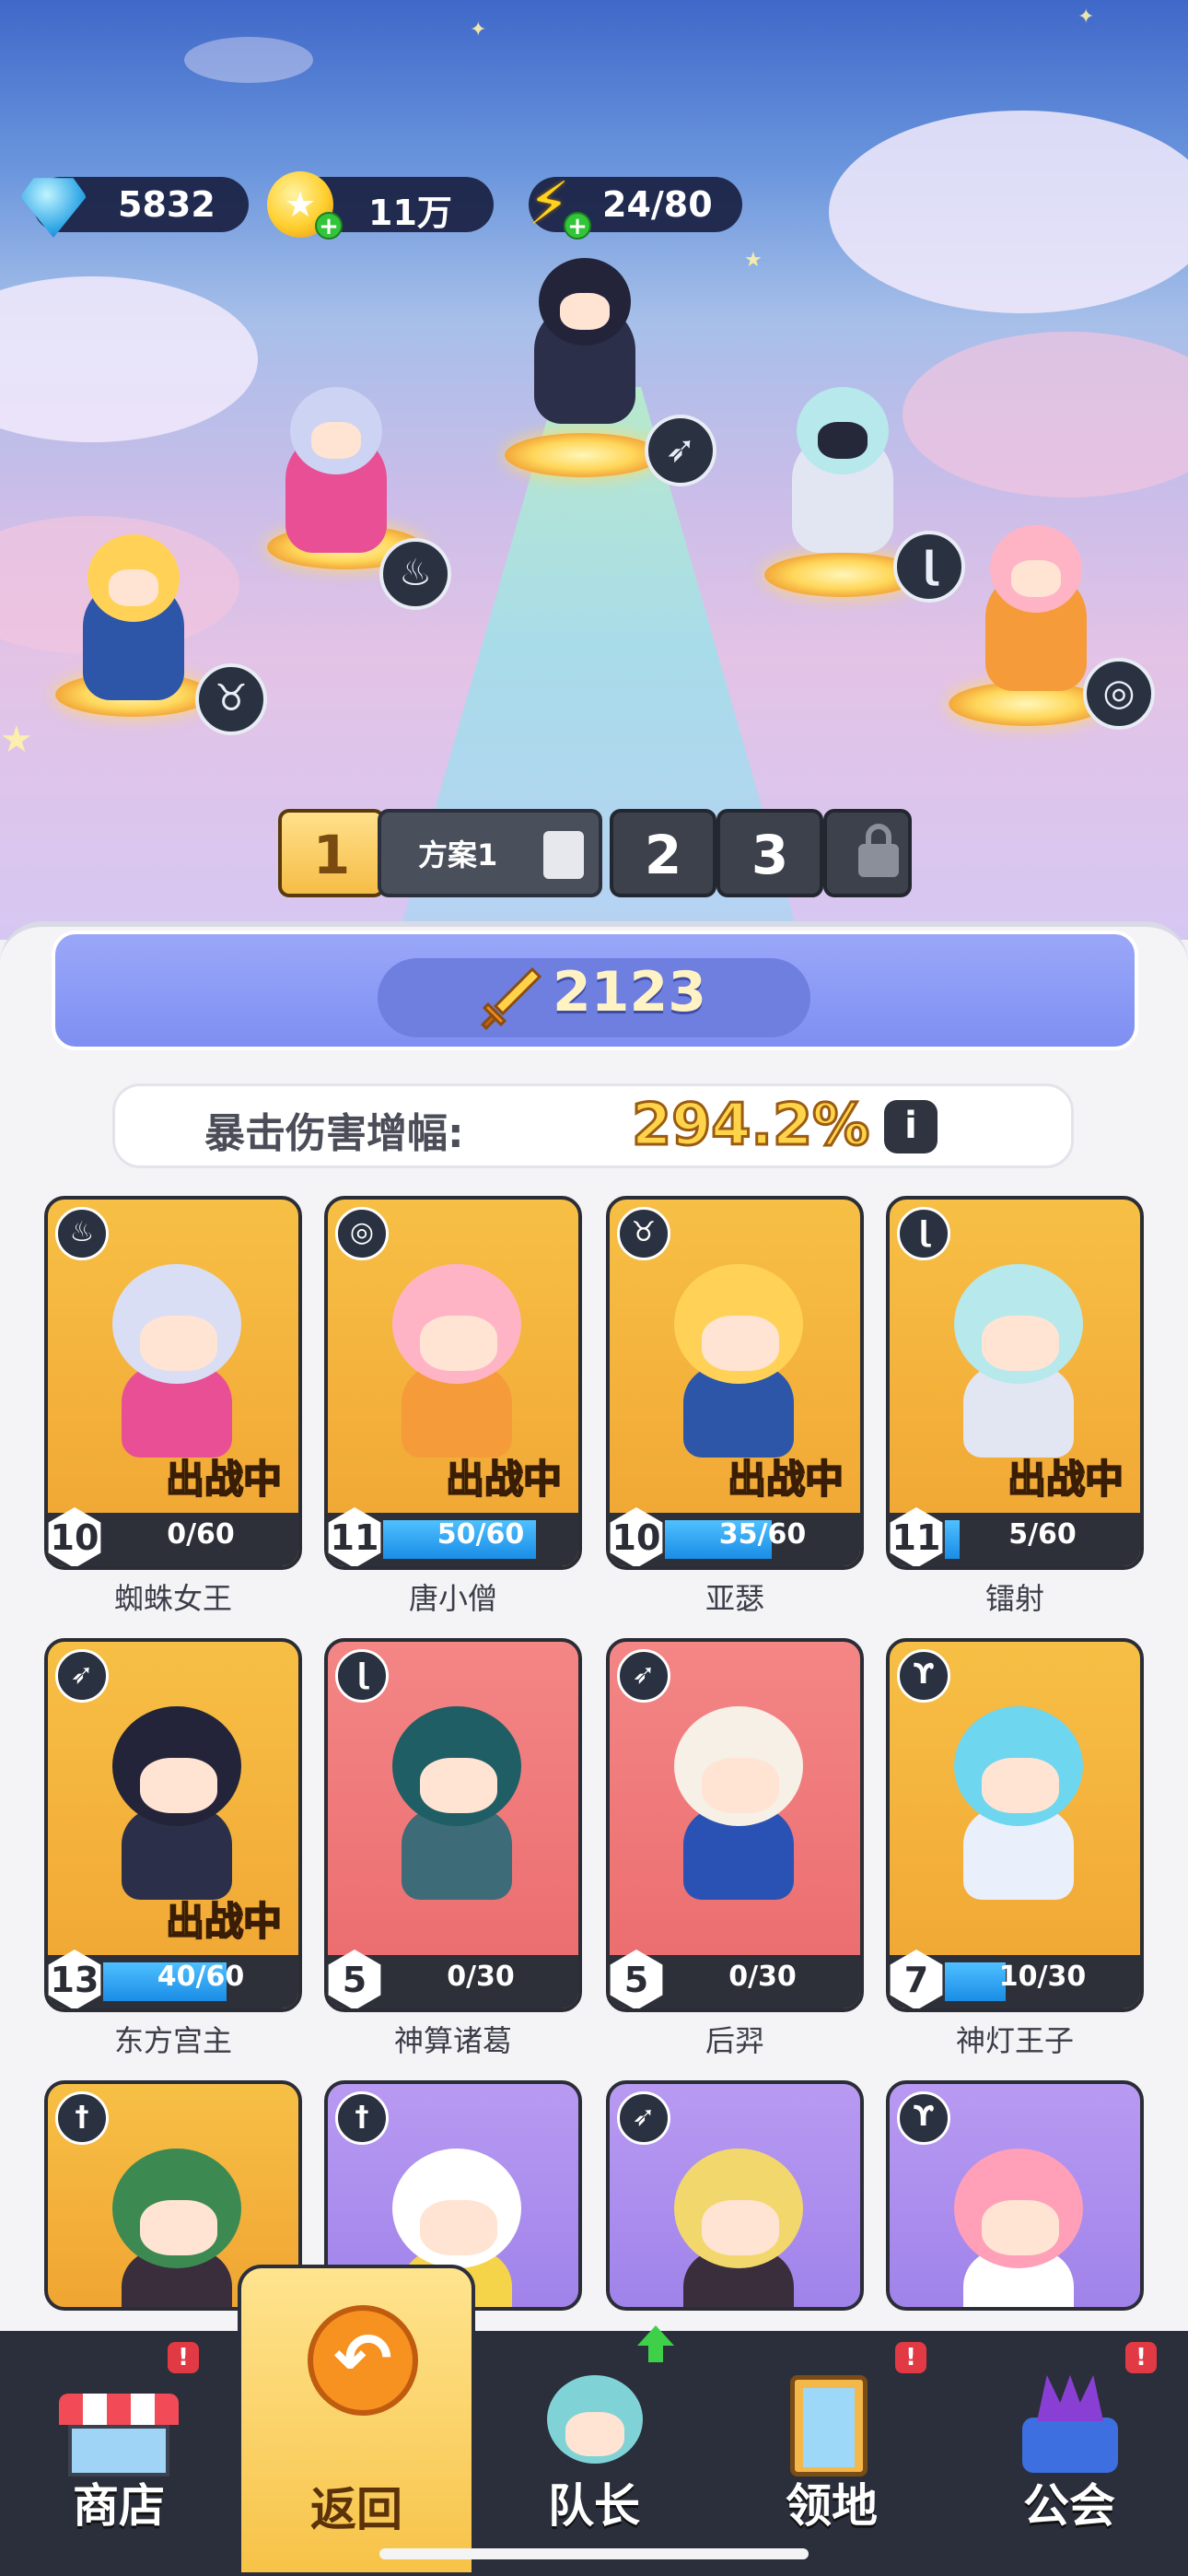 The width and height of the screenshot is (1188, 2576). I want to click on hero-card: ➶, so click(735, 2195).